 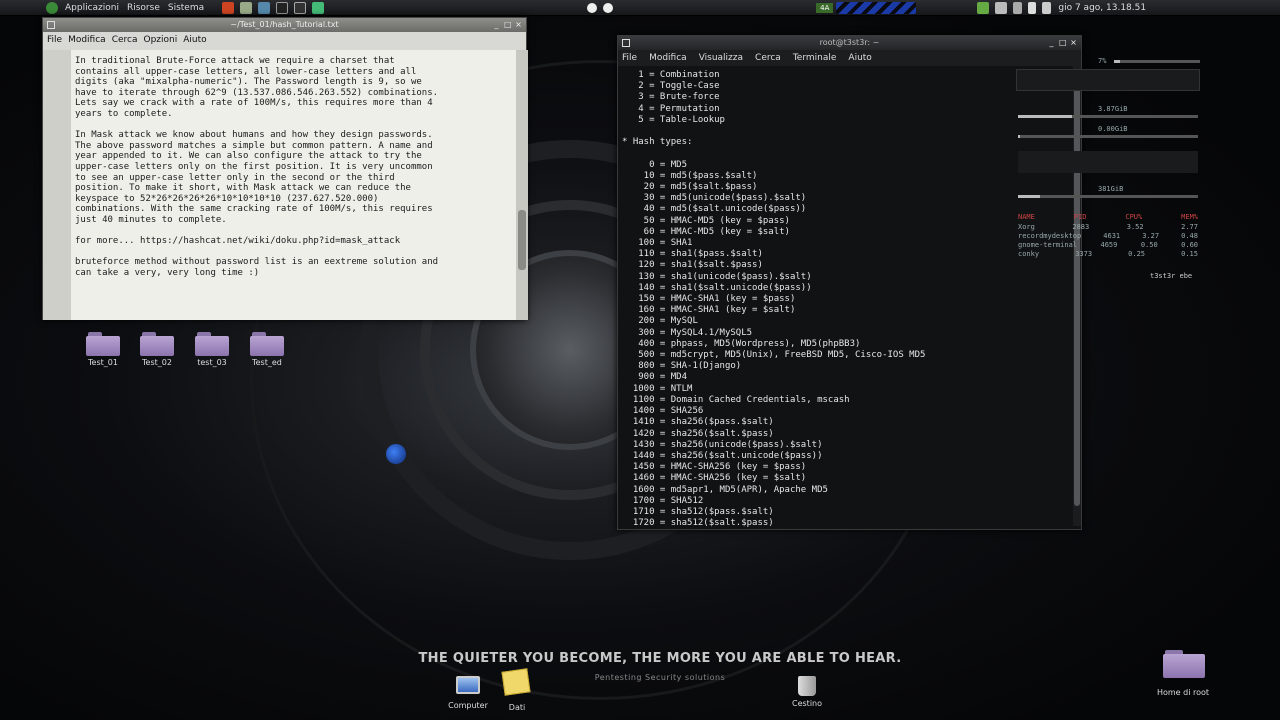 I want to click on editor-title: ~/Test_01/hash_Tutorial.txt, so click(x=284, y=24).